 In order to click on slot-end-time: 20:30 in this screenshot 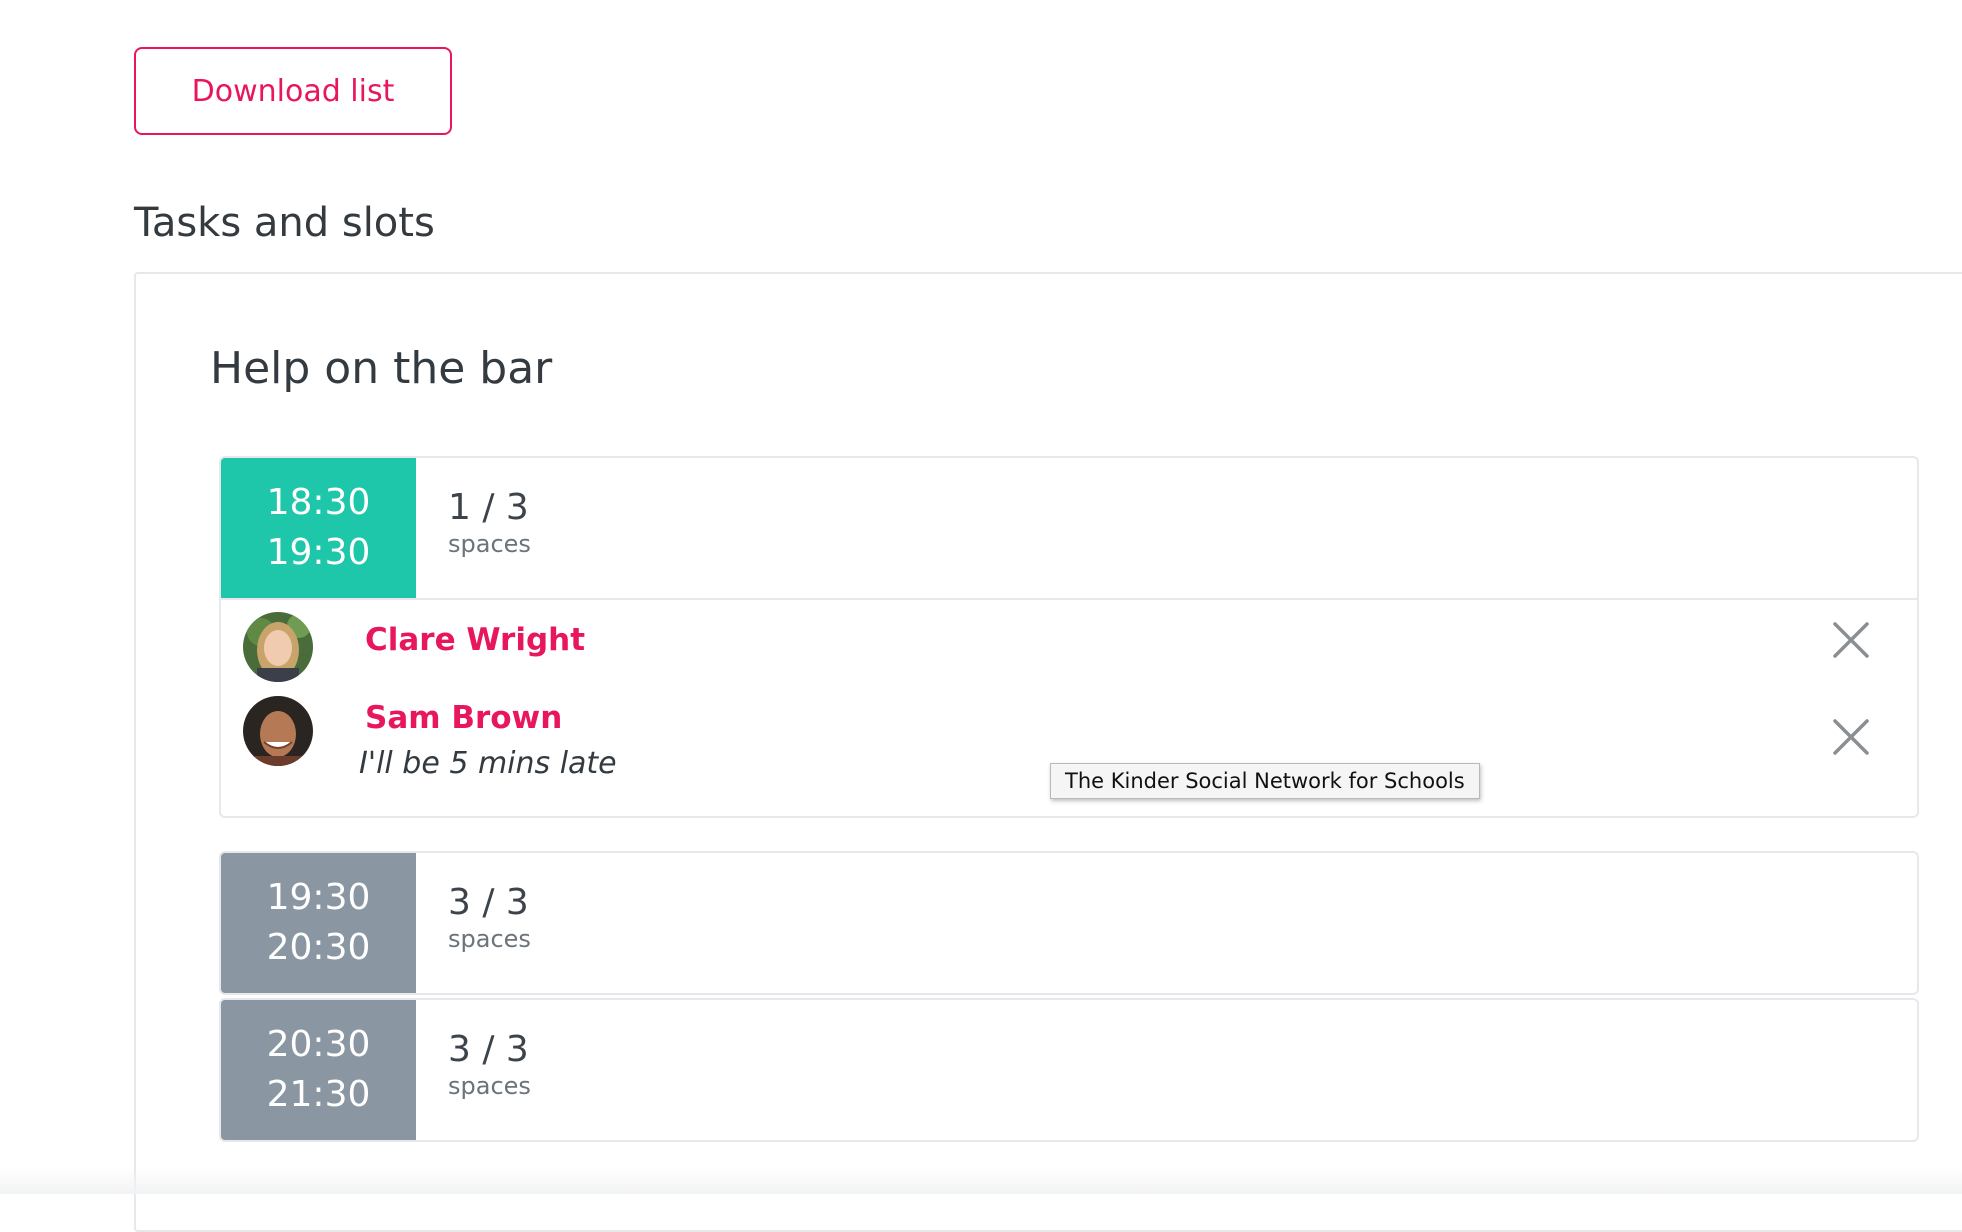, I will do `click(318, 947)`.